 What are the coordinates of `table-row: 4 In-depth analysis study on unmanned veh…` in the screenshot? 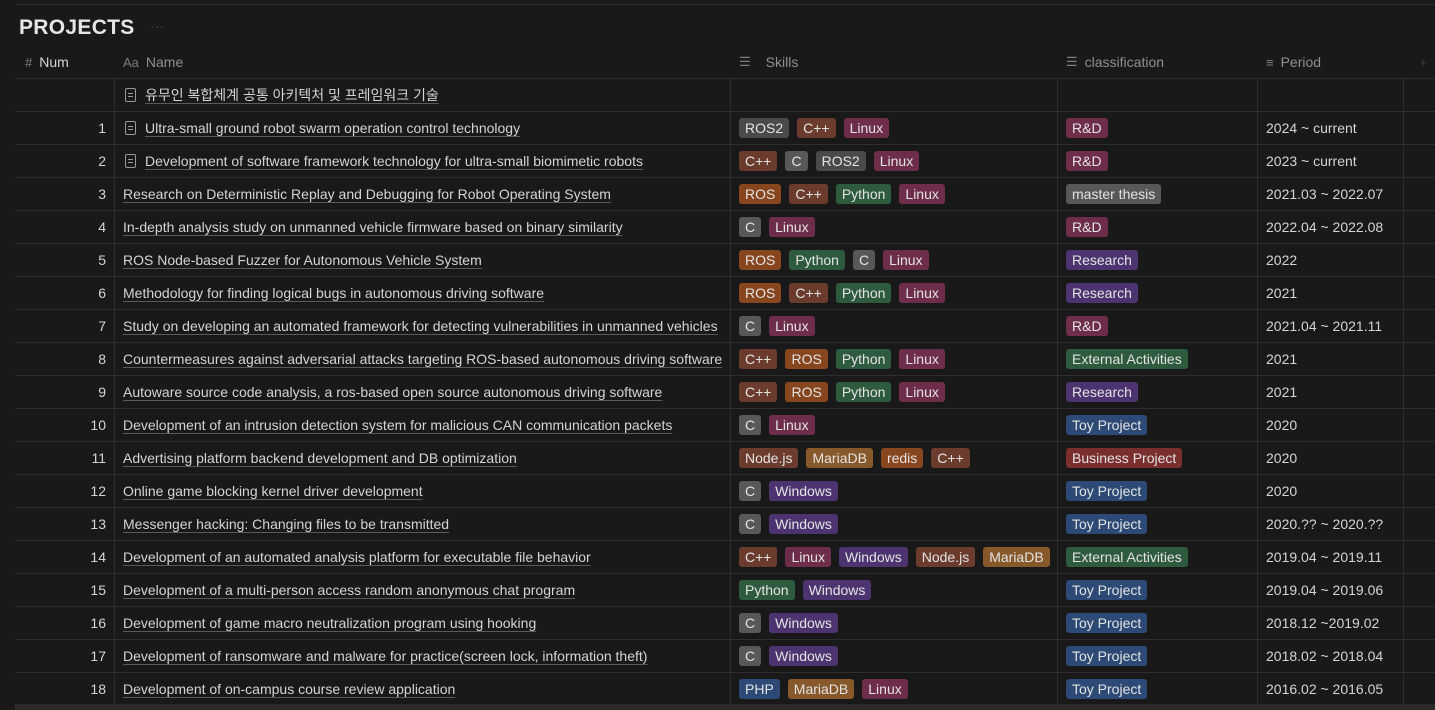 It's located at (725, 227).